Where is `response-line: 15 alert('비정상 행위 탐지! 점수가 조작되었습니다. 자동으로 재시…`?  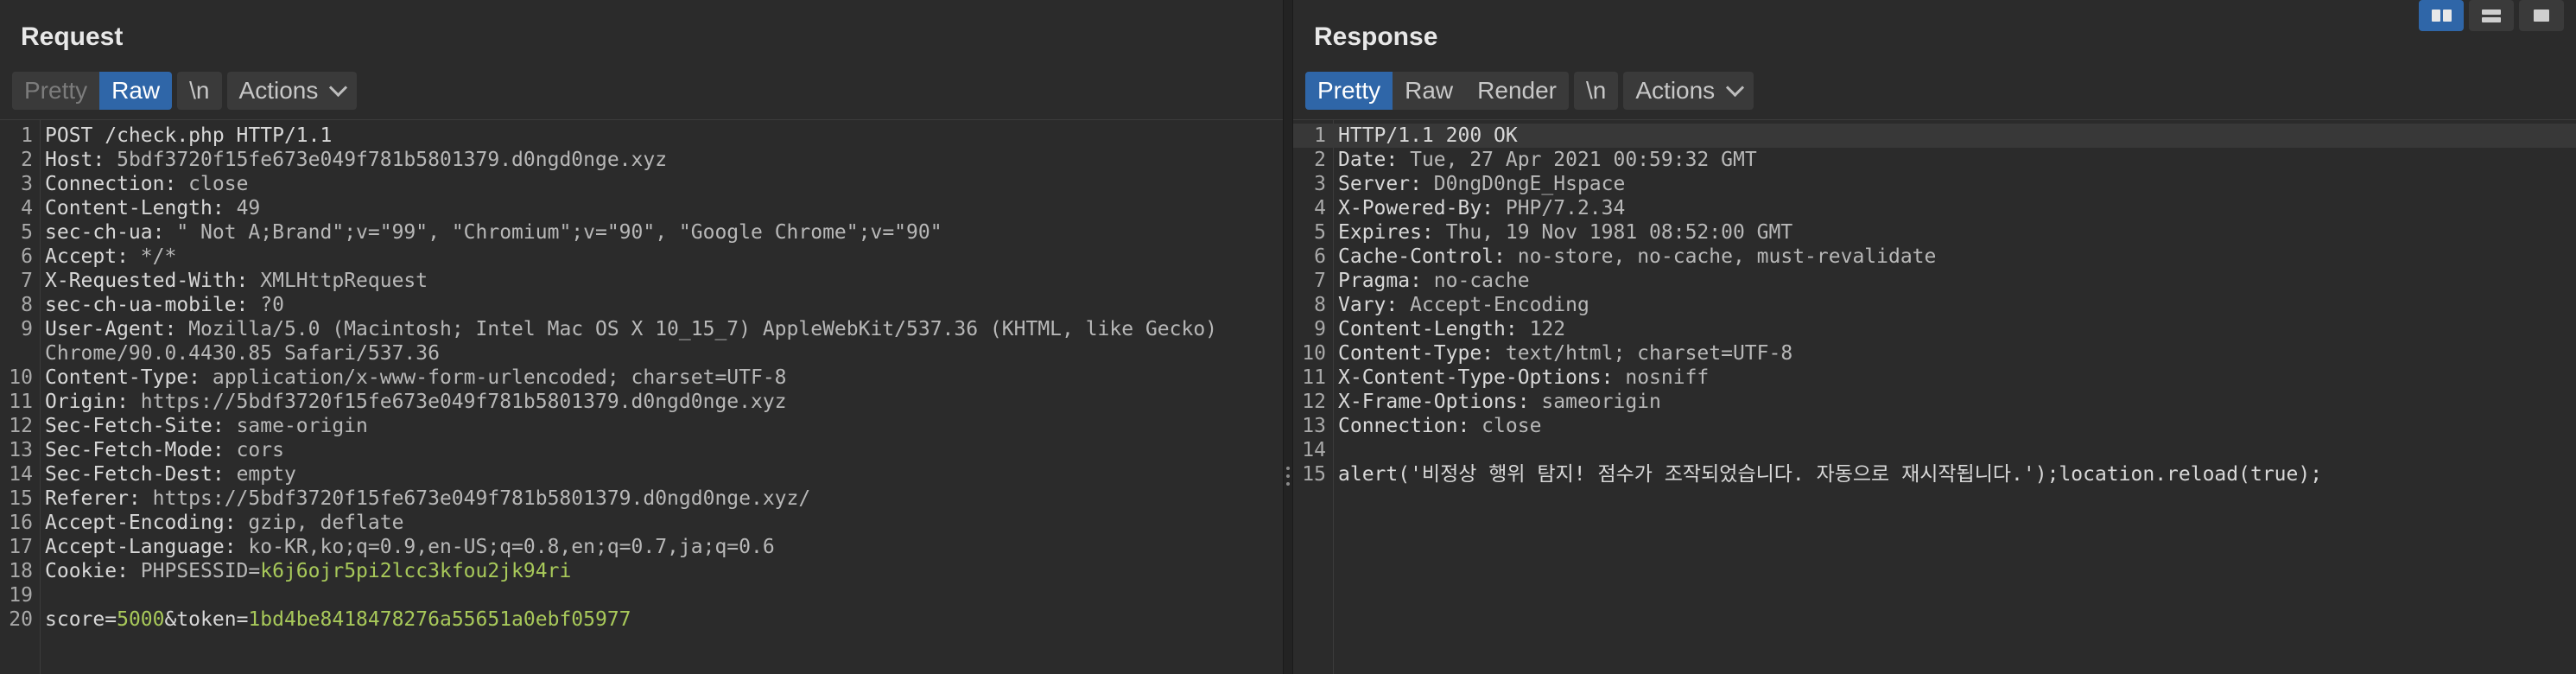
response-line: 15 alert('비정상 행위 탐지! 점수가 조작되었습니다. 자동으로 재시… is located at coordinates (1935, 474).